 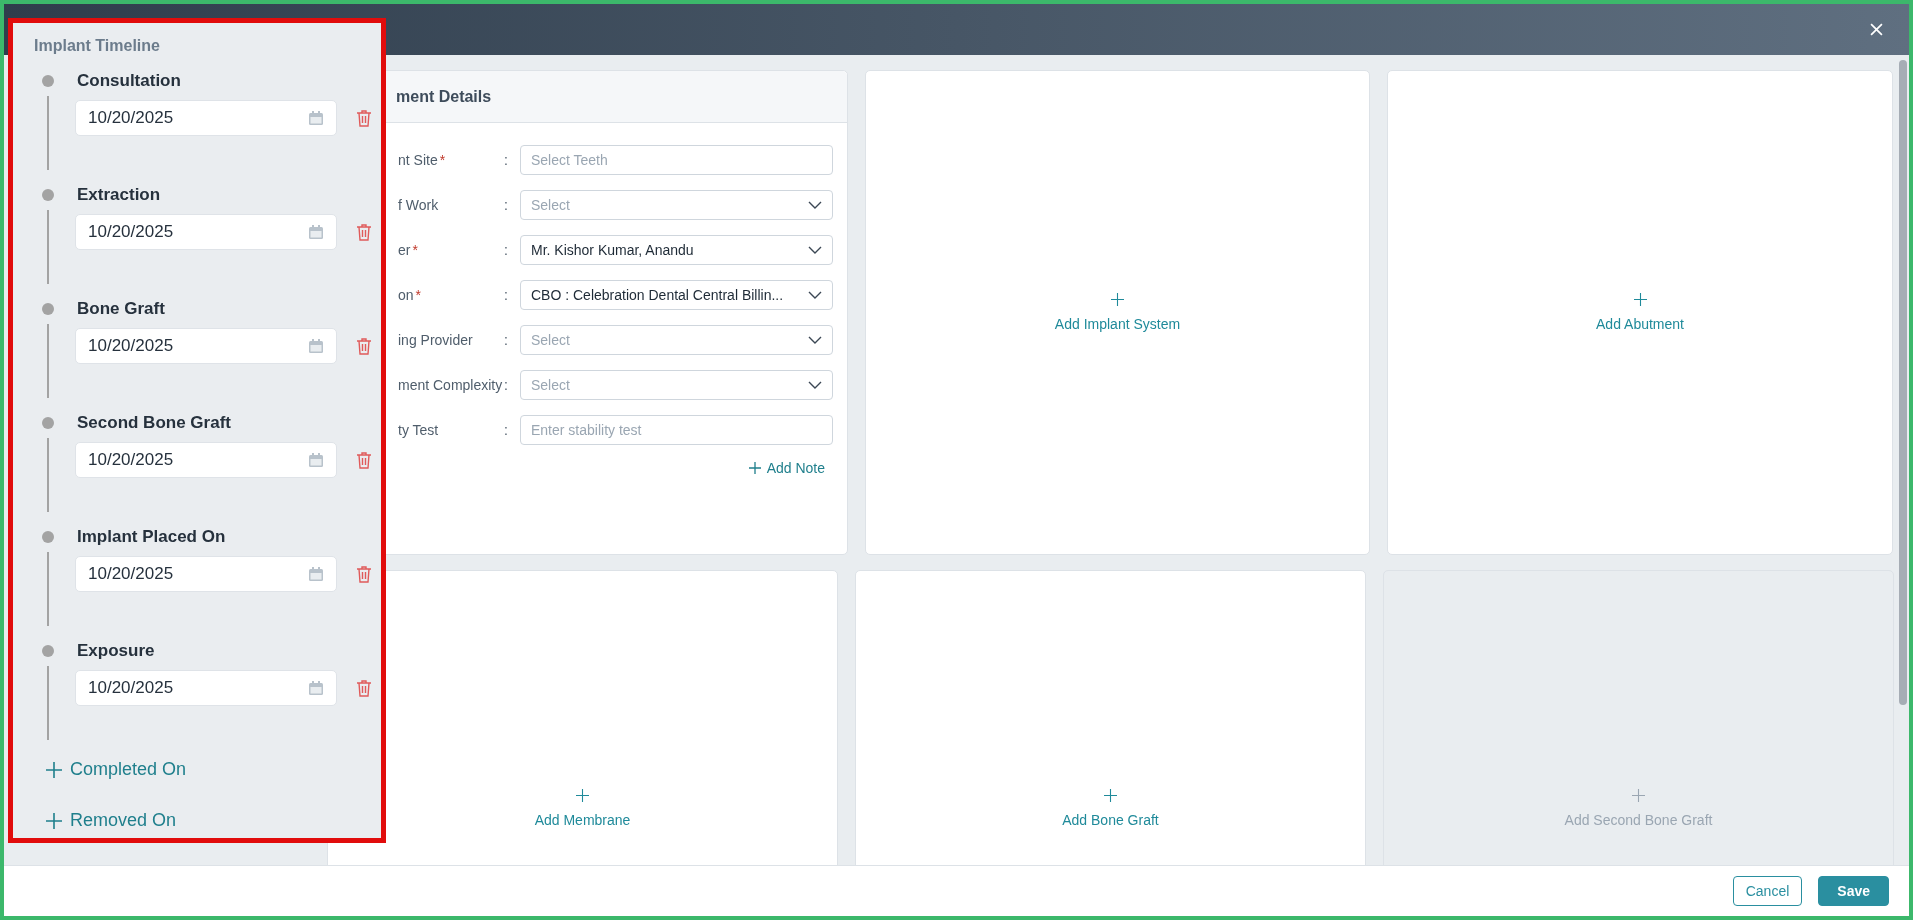 I want to click on save-button: Save, so click(x=1853, y=891).